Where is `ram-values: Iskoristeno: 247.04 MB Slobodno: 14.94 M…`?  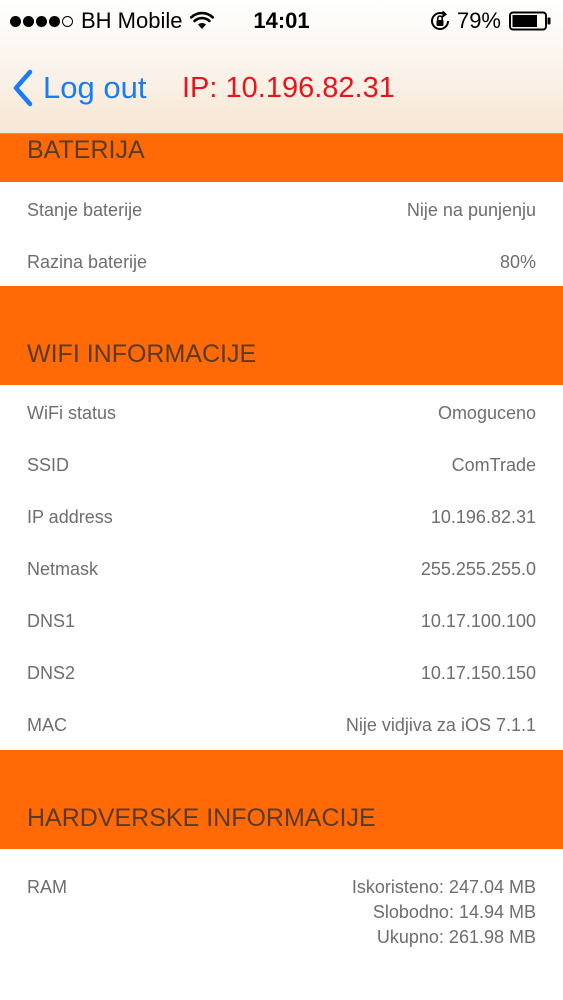
ram-values: Iskoristeno: 247.04 MB Slobodno: 14.94 M… is located at coordinates (444, 912).